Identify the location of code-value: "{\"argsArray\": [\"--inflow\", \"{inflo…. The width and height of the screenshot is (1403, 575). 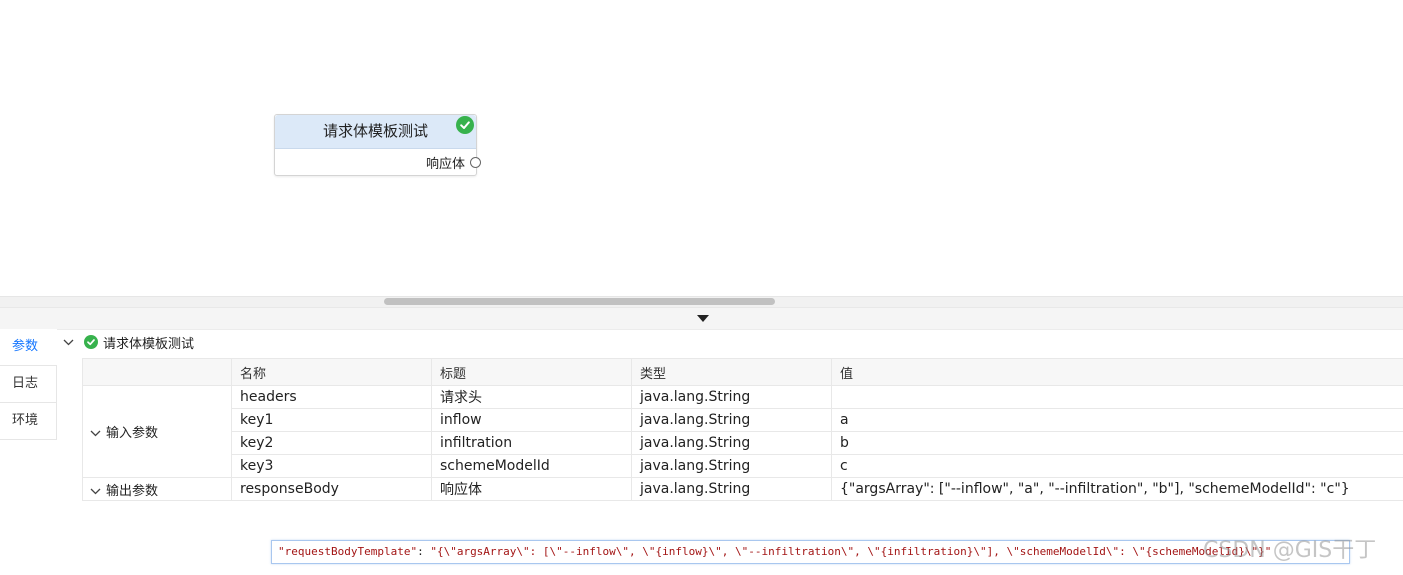
(851, 551).